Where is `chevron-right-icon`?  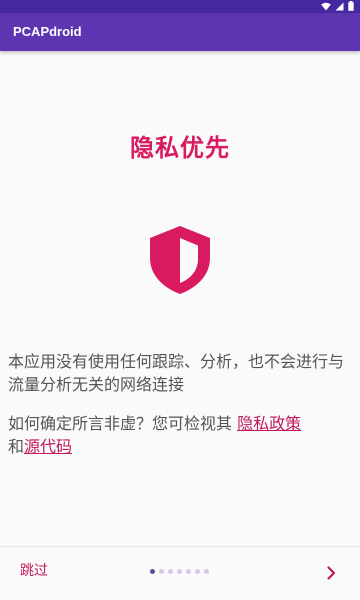 chevron-right-icon is located at coordinates (331, 573).